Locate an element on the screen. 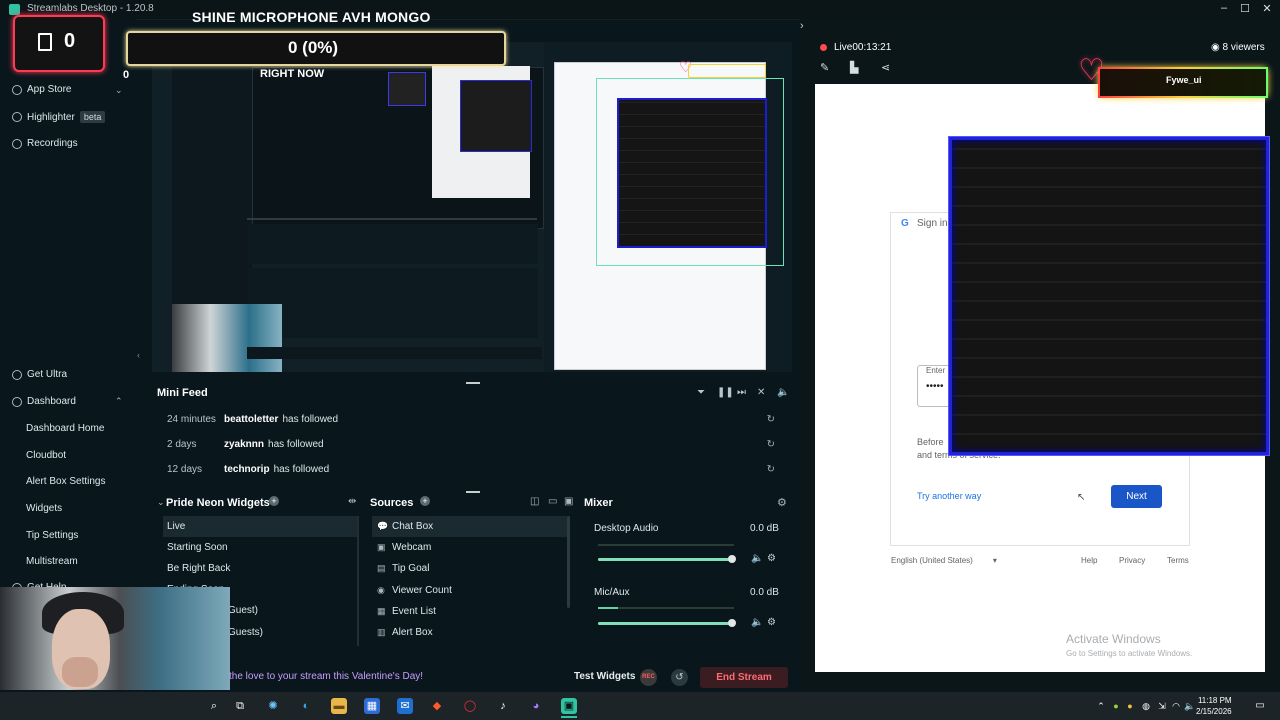  close-icon: ✕ is located at coordinates (1267, 9).